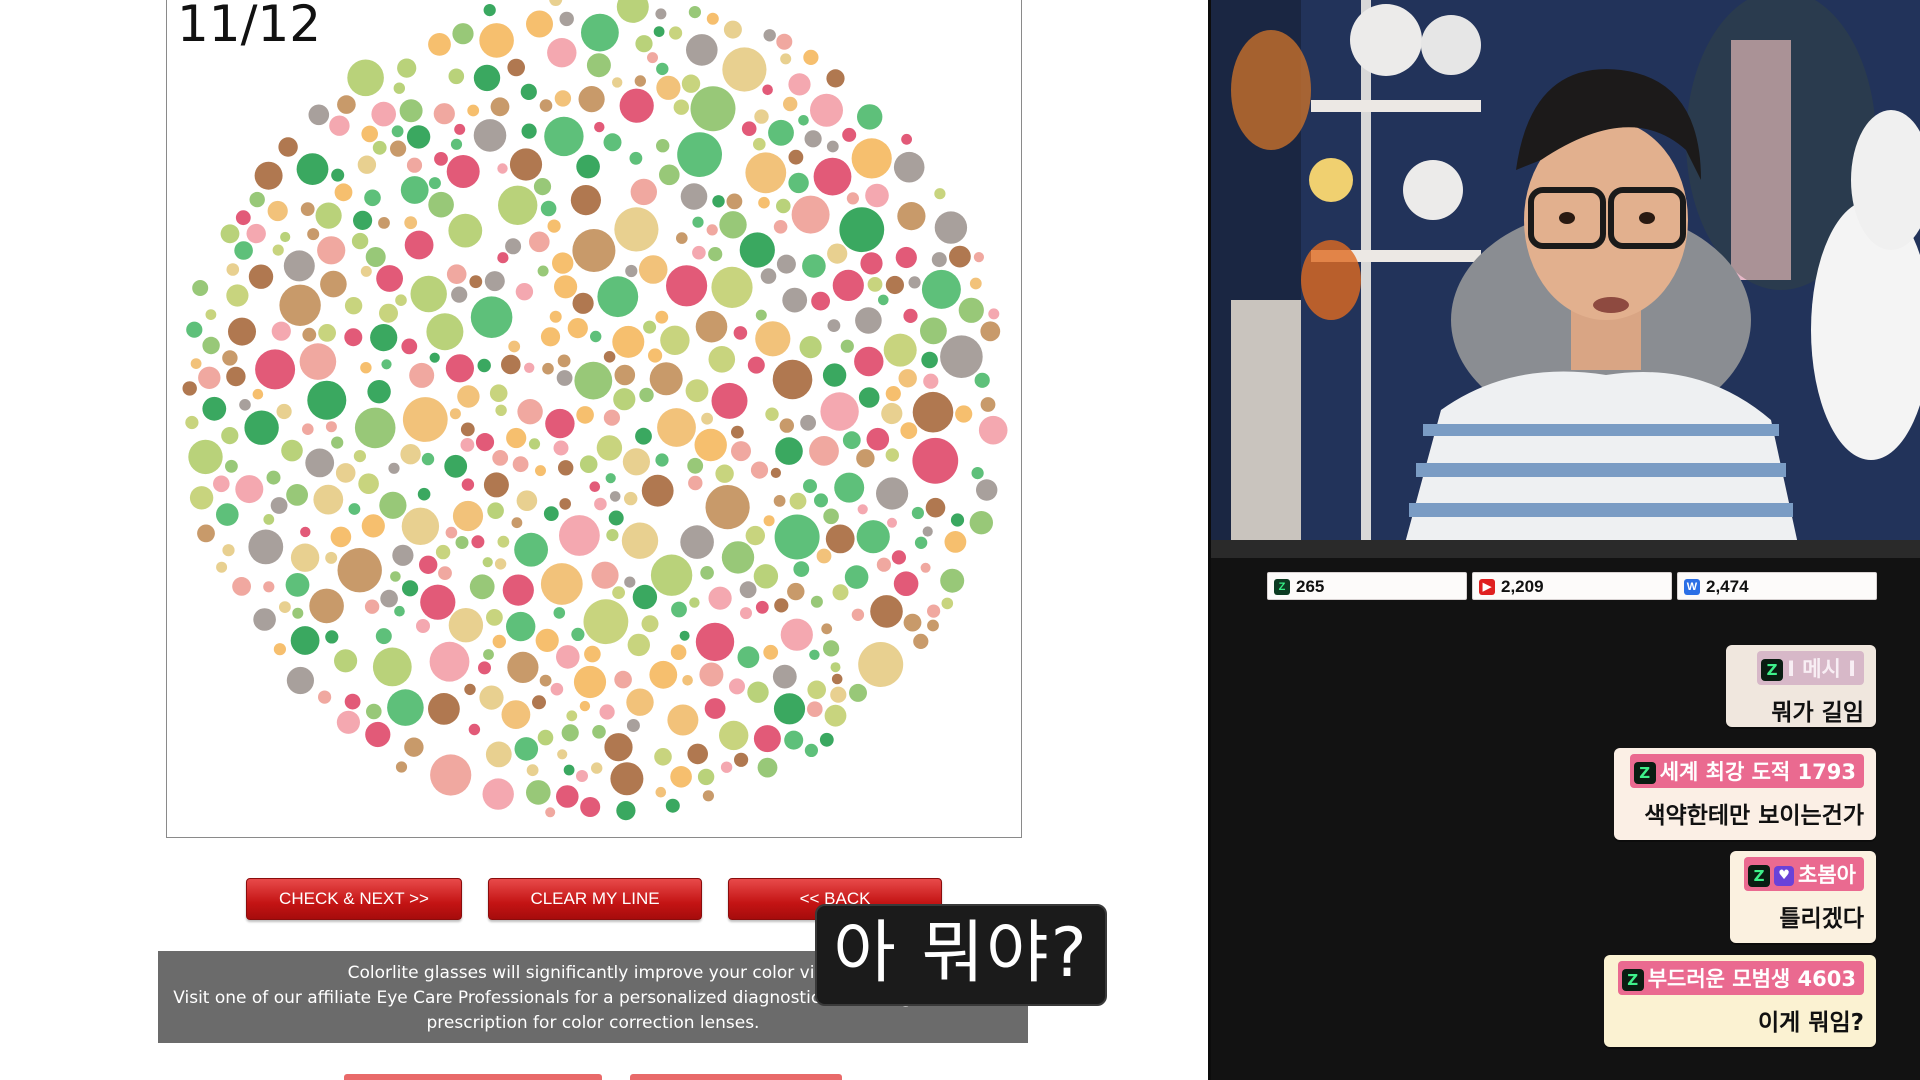  I want to click on chat-message: Z 부드러운 모범생 4603 이게 뭐임?, so click(1740, 1001).